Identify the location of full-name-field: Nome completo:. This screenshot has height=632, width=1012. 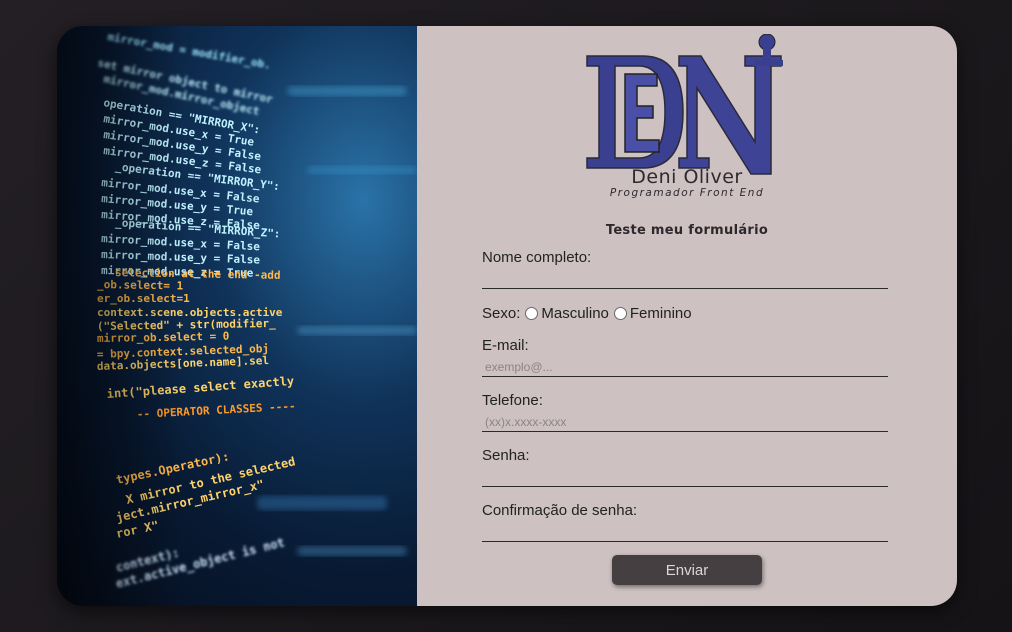
(685, 269).